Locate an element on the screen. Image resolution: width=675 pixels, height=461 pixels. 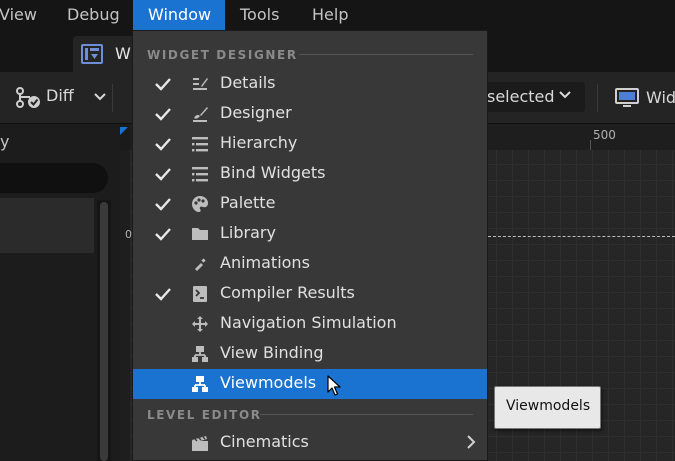
hierarchy-icon is located at coordinates (200, 144).